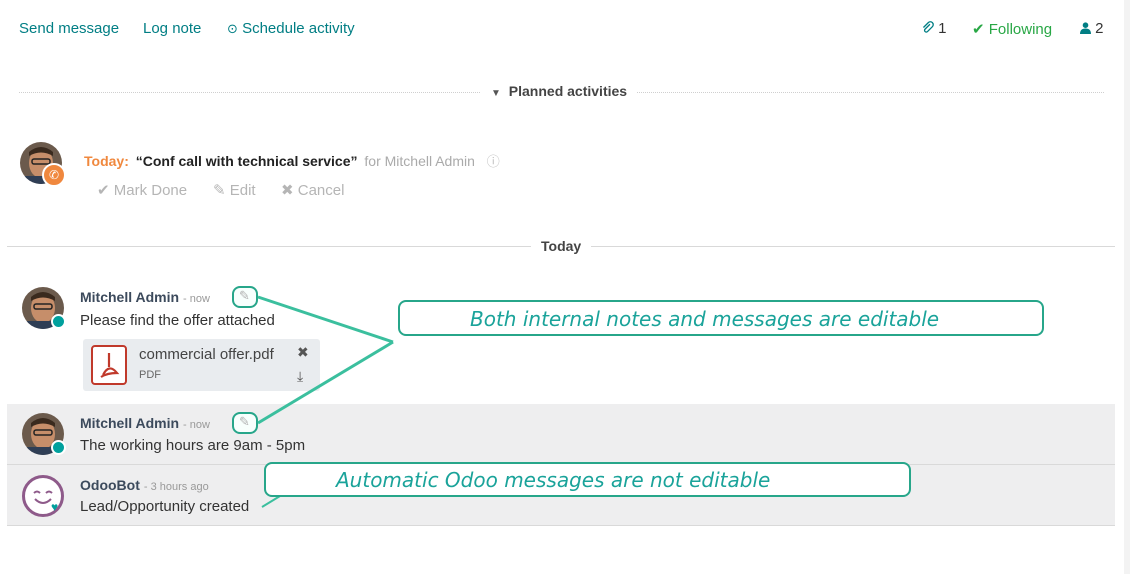  What do you see at coordinates (553, 480) in the screenshot?
I see `callout-not-editable-text: Automatic Odoo messages are not editable` at bounding box center [553, 480].